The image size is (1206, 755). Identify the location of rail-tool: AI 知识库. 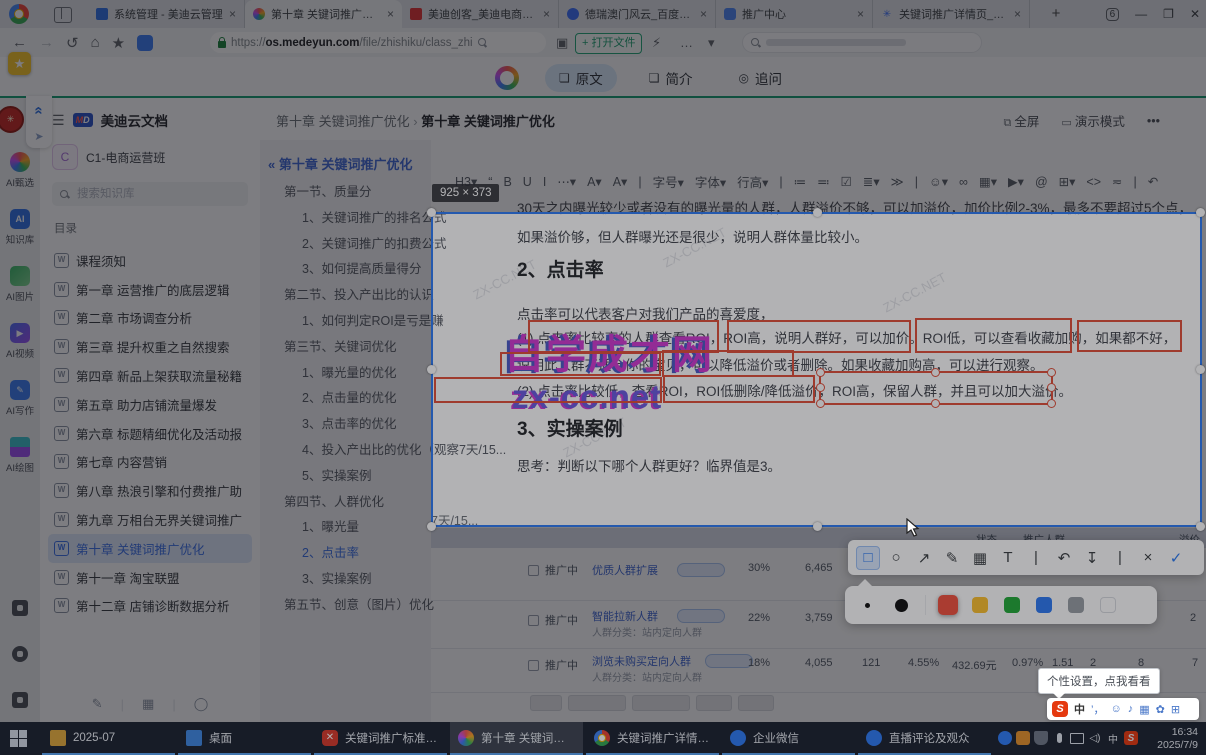
(20, 227).